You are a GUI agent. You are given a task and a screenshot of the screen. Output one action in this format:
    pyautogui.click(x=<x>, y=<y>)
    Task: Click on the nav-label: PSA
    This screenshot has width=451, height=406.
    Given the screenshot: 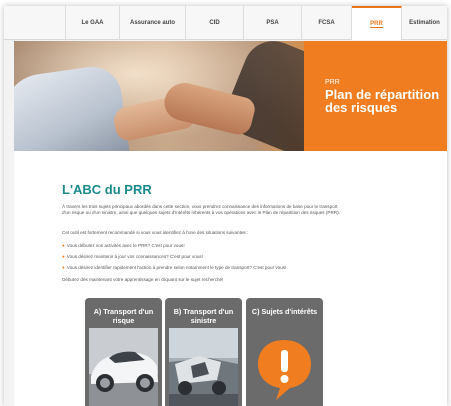 What is the action you would take?
    pyautogui.click(x=272, y=23)
    